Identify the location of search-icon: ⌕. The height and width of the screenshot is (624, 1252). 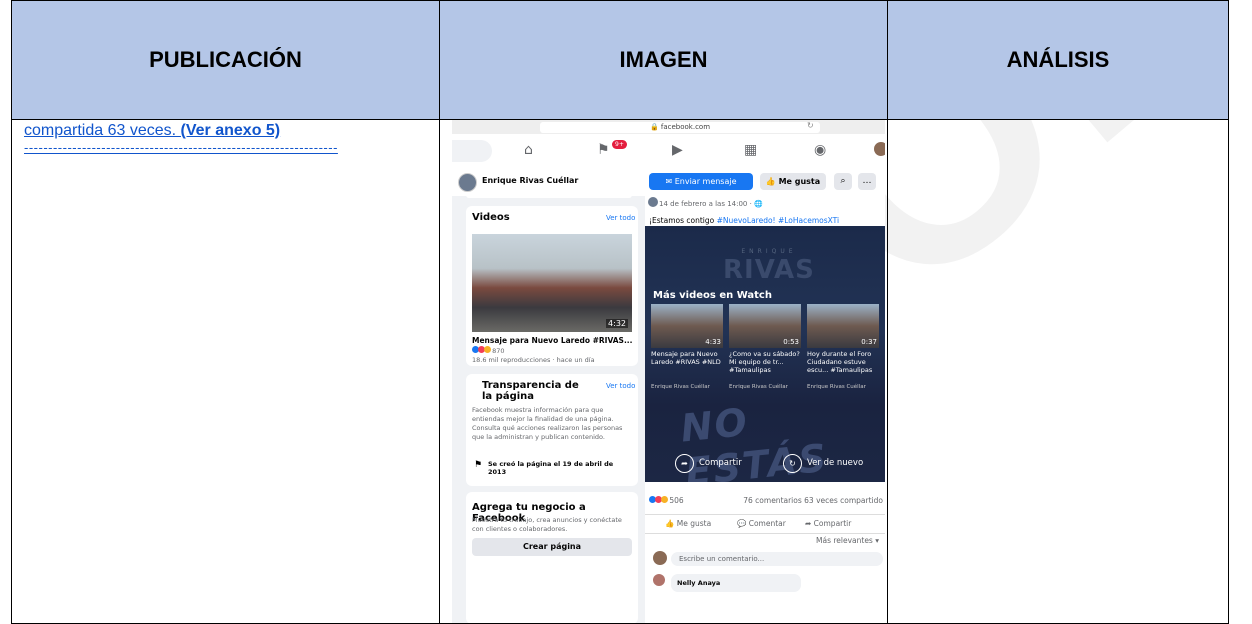
(843, 181).